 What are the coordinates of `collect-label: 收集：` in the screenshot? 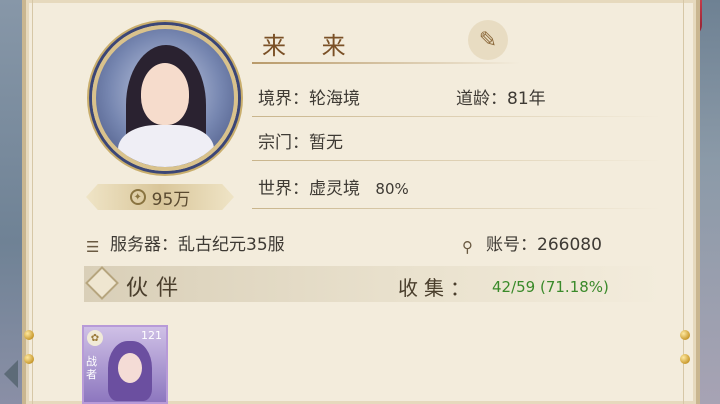 It's located at (437, 288).